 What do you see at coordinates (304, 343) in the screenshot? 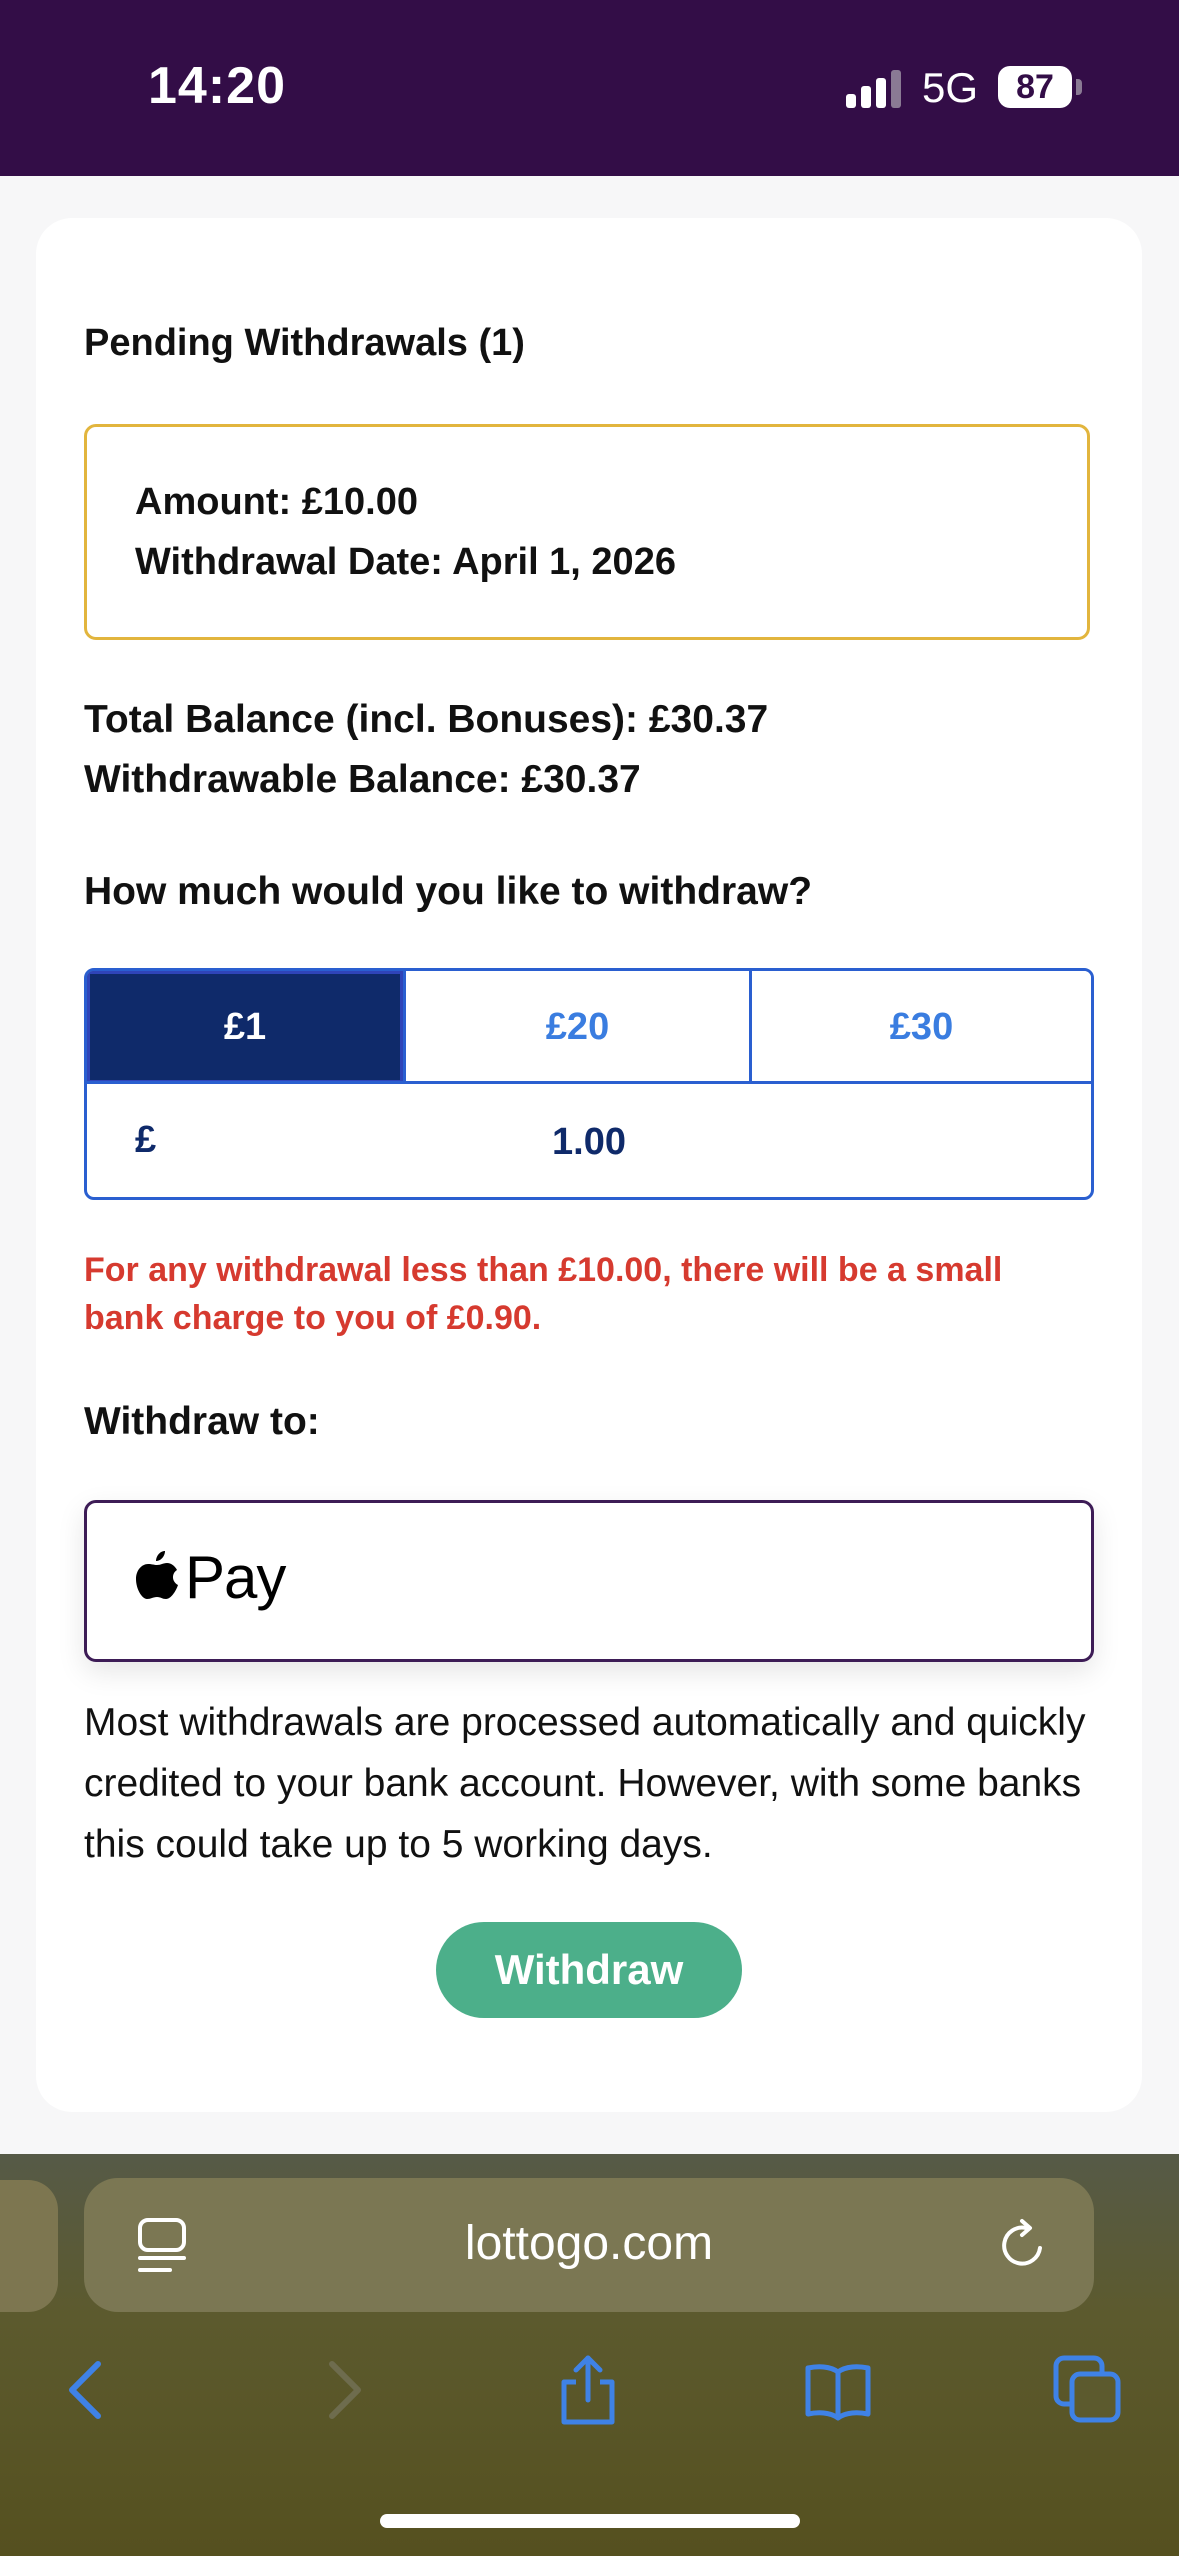
I see `pending-withdrawals-title: Pending Withdrawals (1)` at bounding box center [304, 343].